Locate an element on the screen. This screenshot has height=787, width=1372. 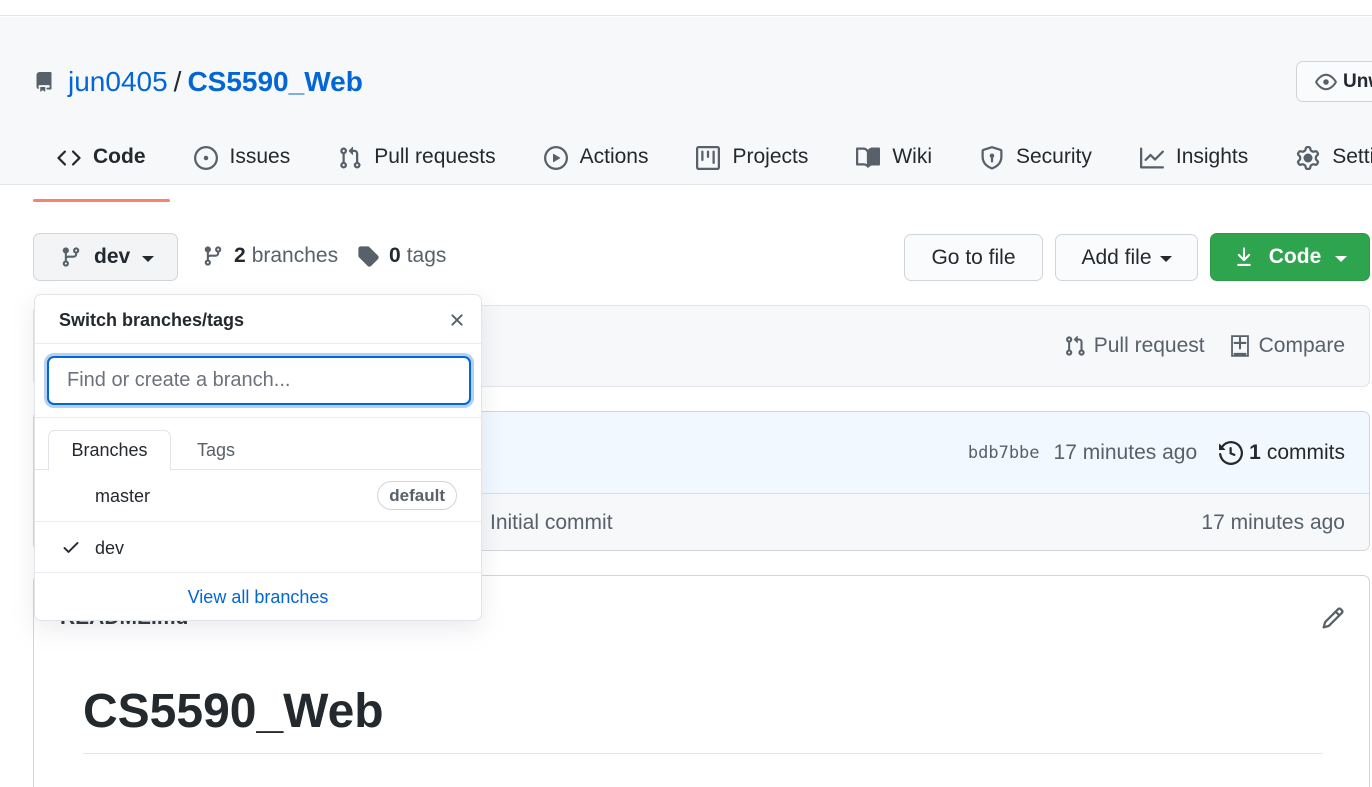
branch-select-button: dev is located at coordinates (105, 257).